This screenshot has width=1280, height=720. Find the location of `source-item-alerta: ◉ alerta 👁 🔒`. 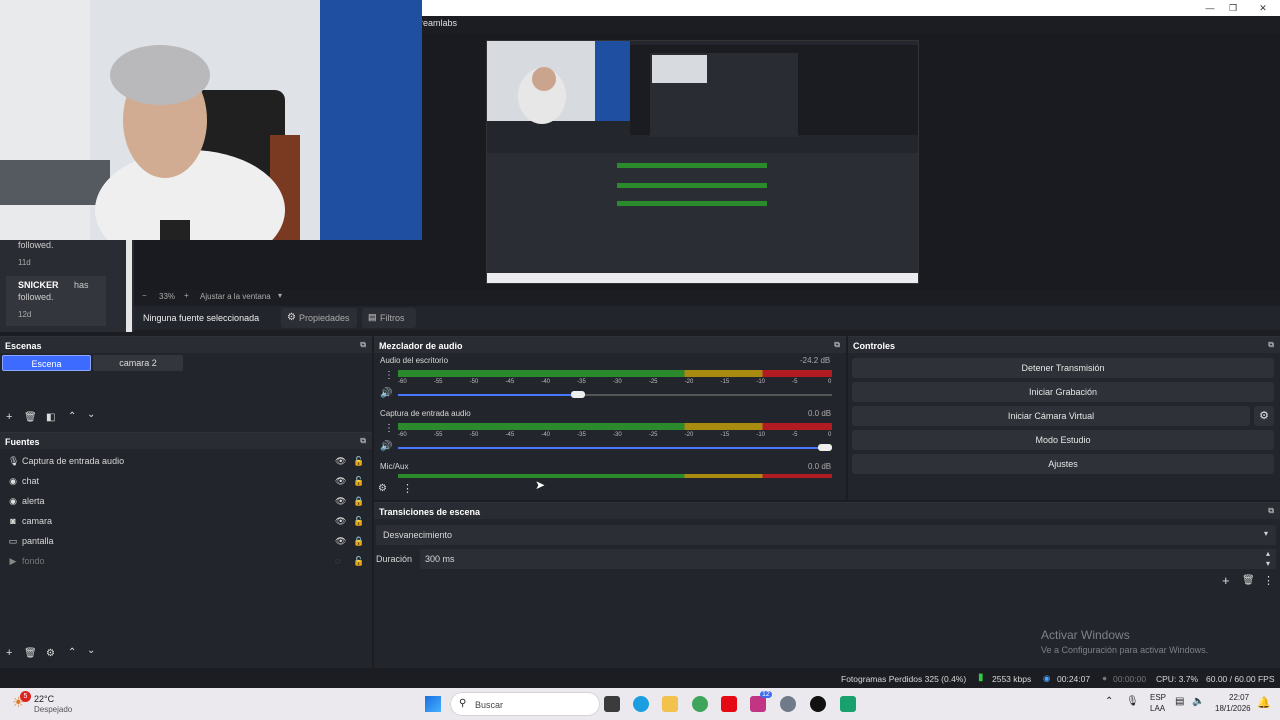

source-item-alerta: ◉ alerta 👁 🔒 is located at coordinates (185, 501).